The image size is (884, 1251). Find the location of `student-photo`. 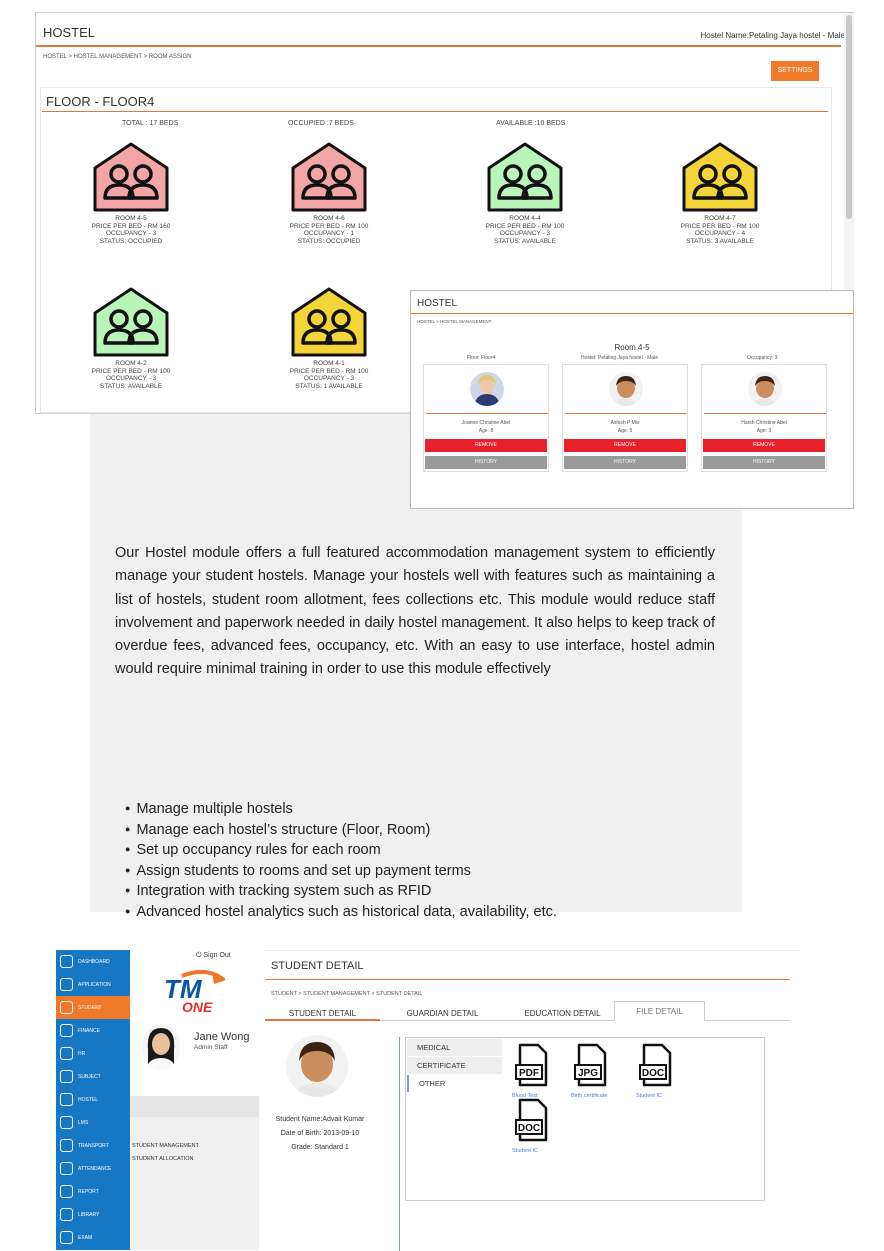

student-photo is located at coordinates (626, 389).